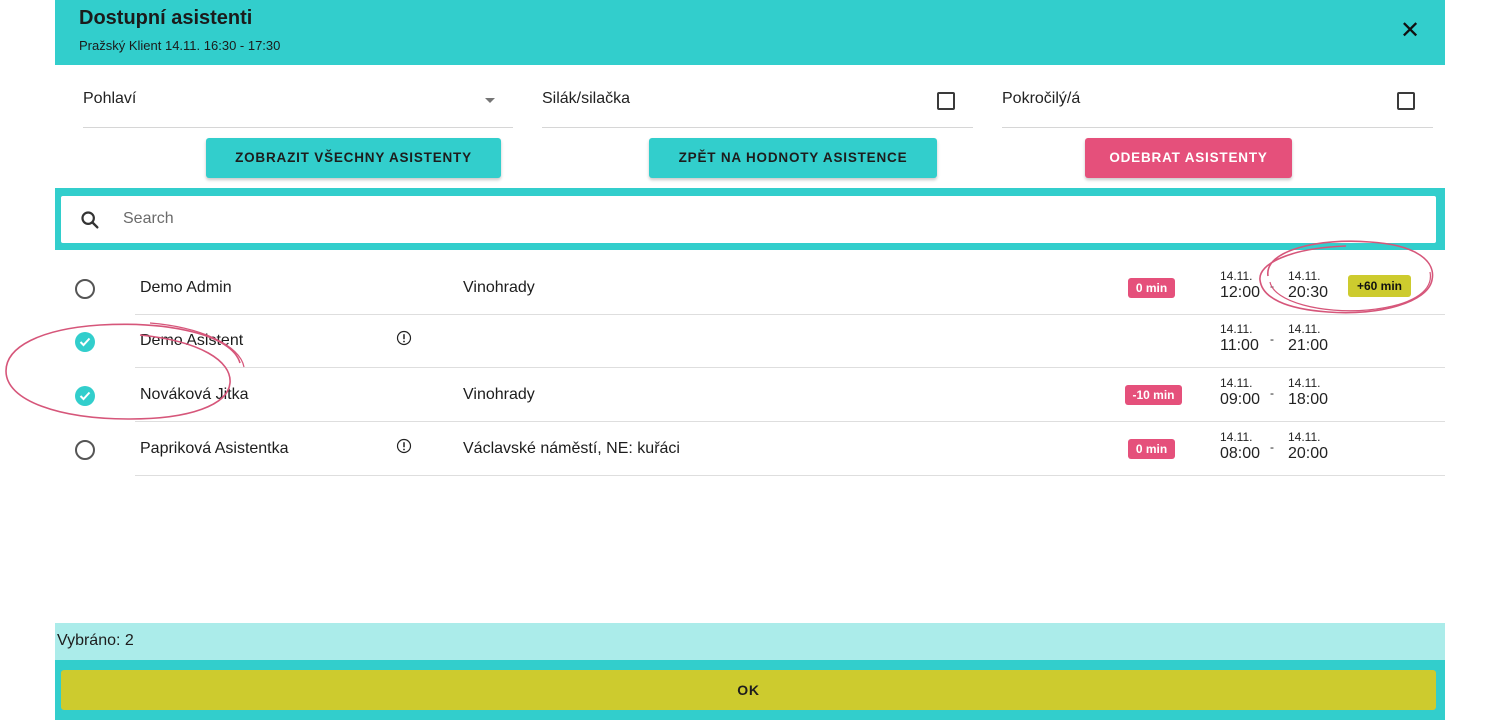 The image size is (1500, 720). I want to click on ok-bar: OK, so click(750, 690).